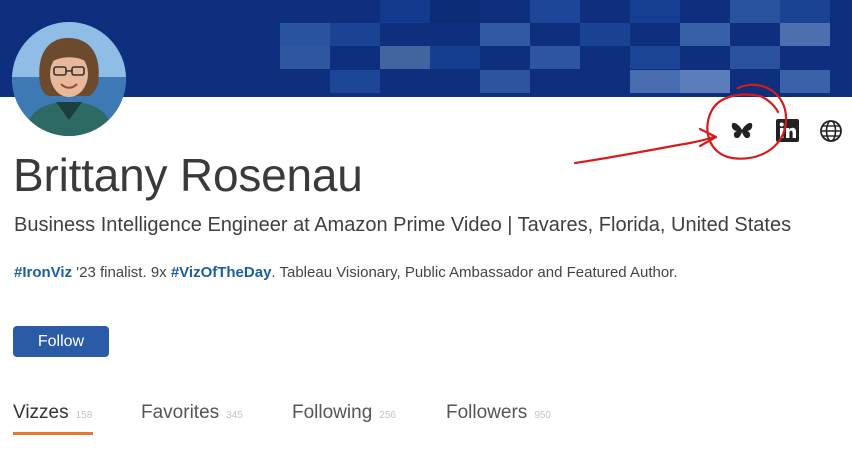  I want to click on globe-icon, so click(831, 131).